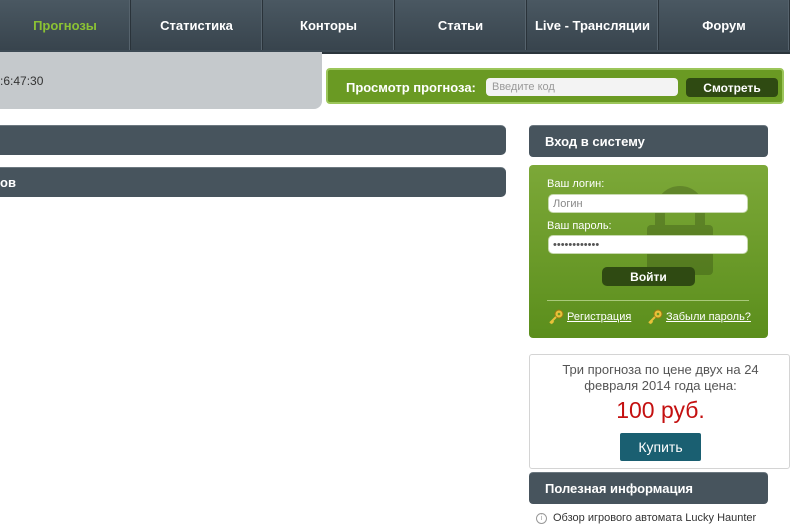  Describe the element at coordinates (648, 300) in the screenshot. I see `login-divider` at that location.